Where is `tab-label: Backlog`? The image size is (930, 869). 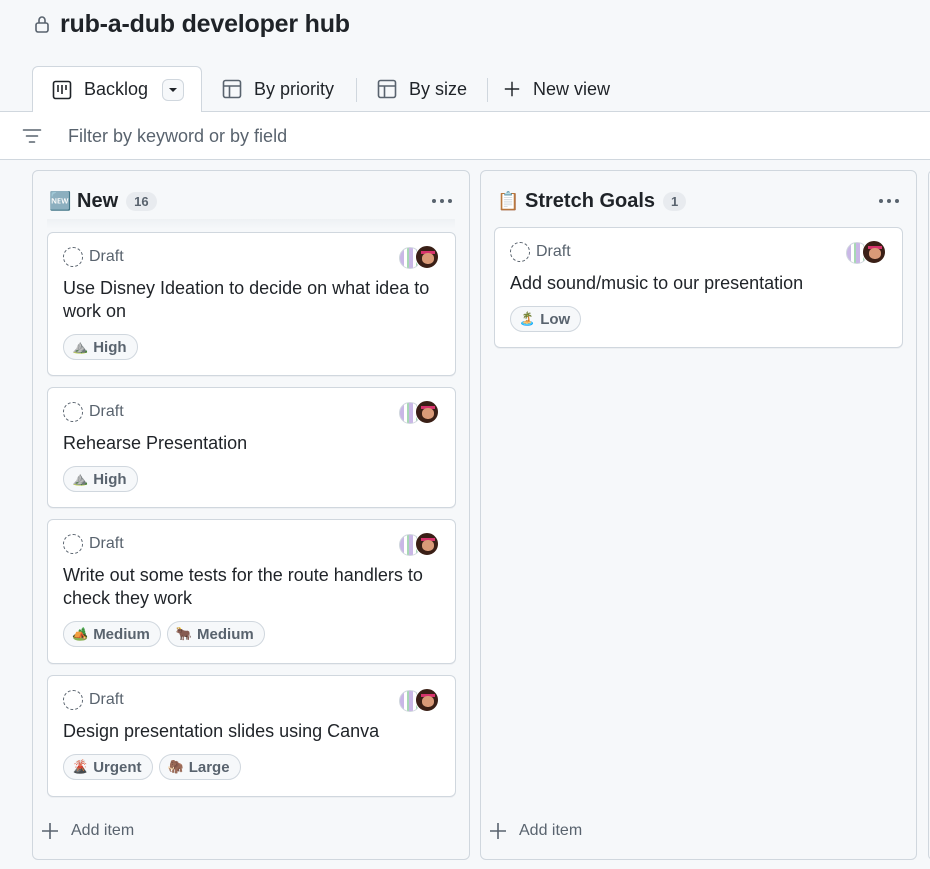 tab-label: Backlog is located at coordinates (116, 89).